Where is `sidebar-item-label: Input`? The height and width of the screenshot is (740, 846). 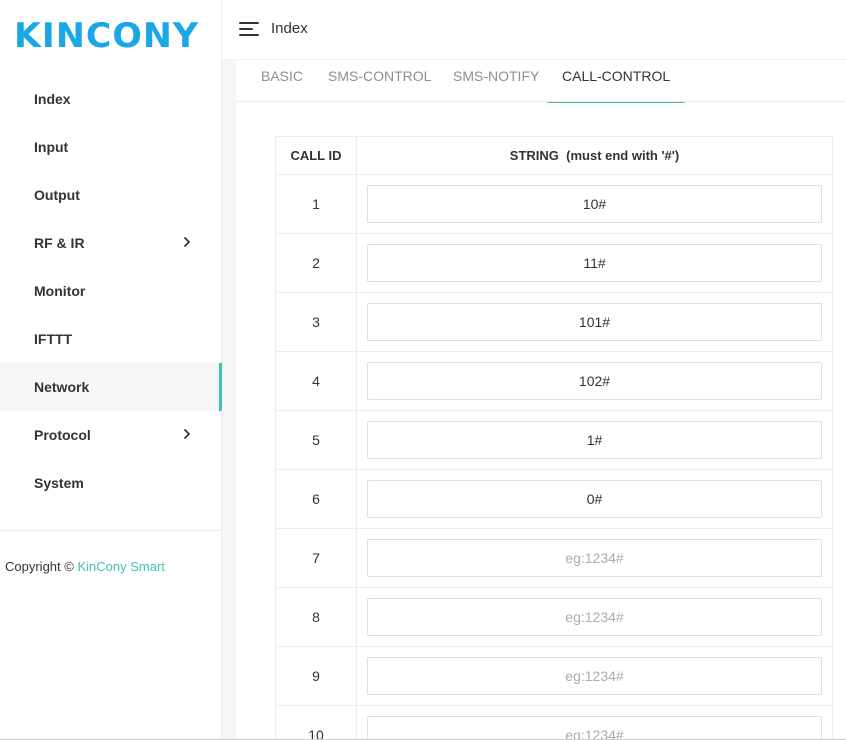
sidebar-item-label: Input is located at coordinates (51, 147).